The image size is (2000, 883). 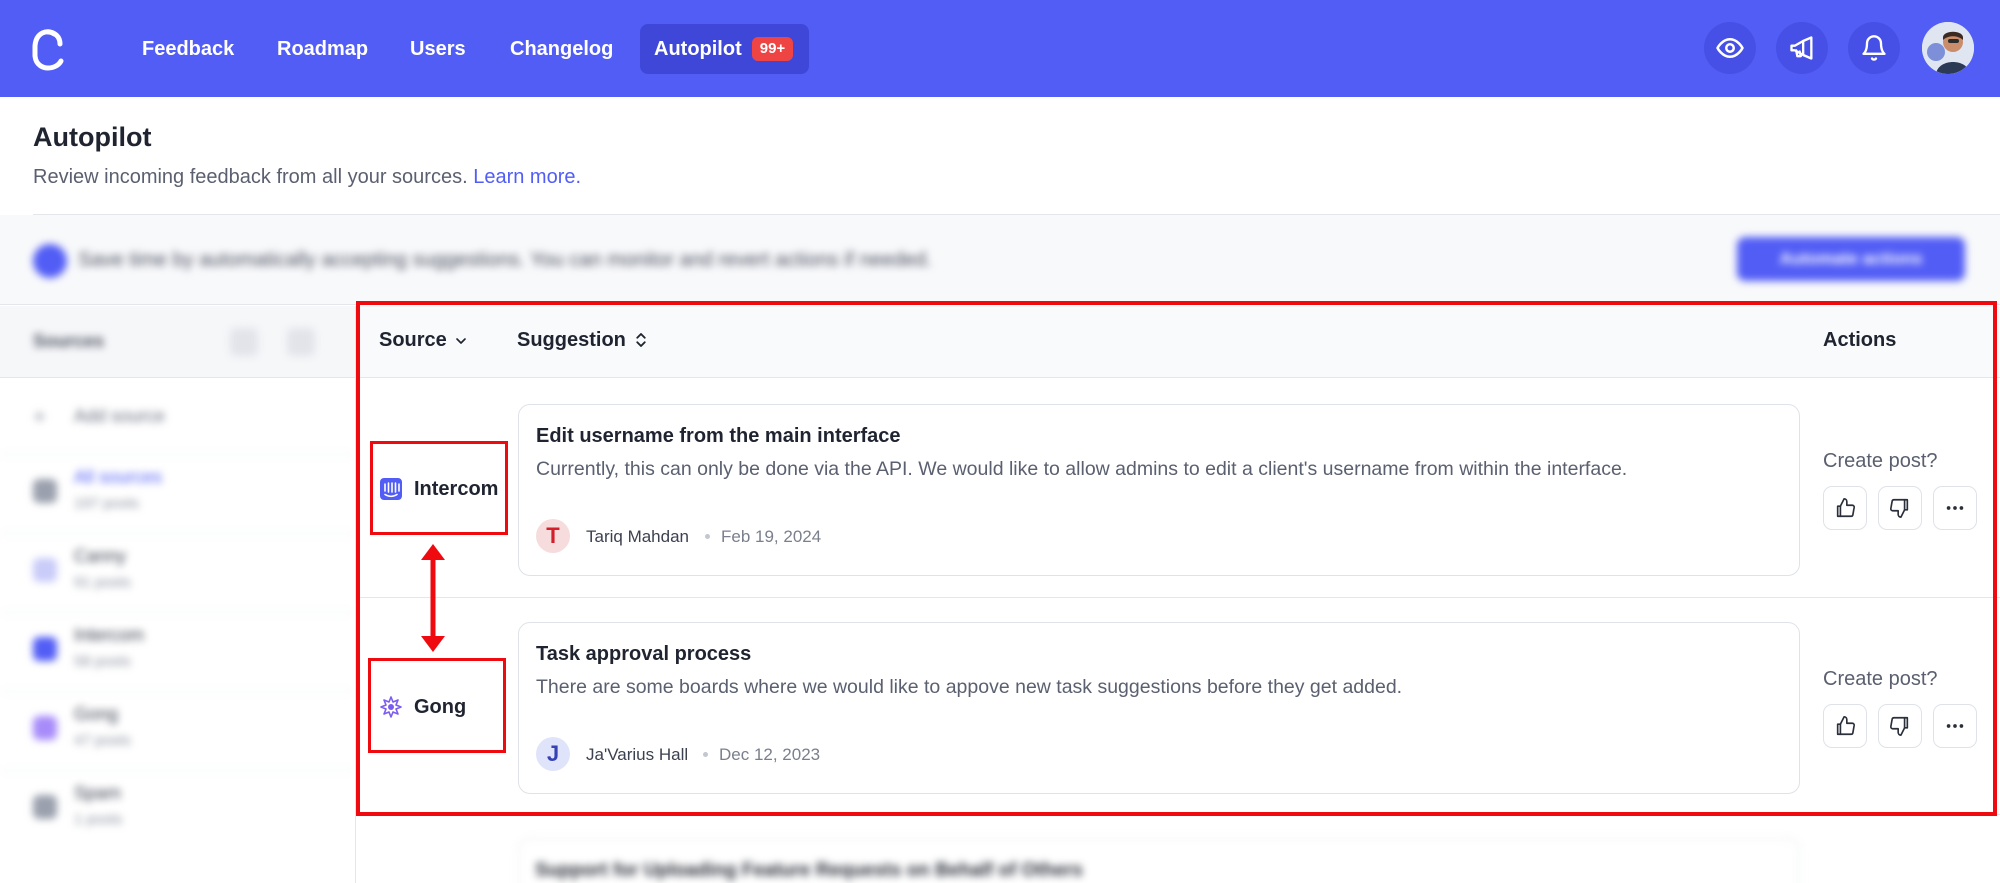 I want to click on source-cell-intercom: Intercom, so click(x=439, y=489).